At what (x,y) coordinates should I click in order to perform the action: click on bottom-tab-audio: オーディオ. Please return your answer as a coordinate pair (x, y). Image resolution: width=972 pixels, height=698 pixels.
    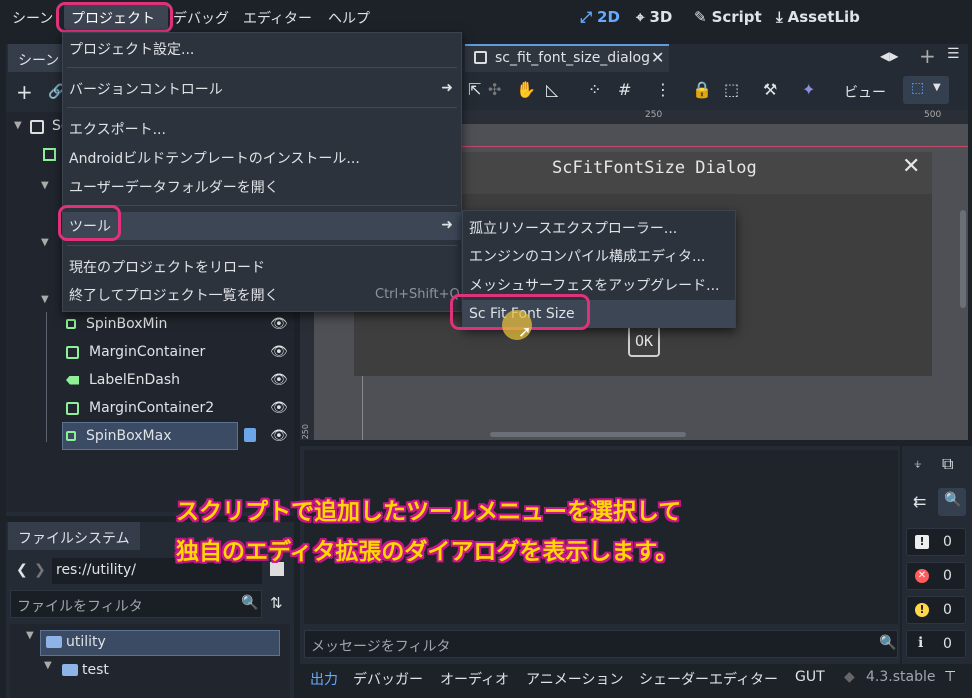
    Looking at the image, I should click on (474, 679).